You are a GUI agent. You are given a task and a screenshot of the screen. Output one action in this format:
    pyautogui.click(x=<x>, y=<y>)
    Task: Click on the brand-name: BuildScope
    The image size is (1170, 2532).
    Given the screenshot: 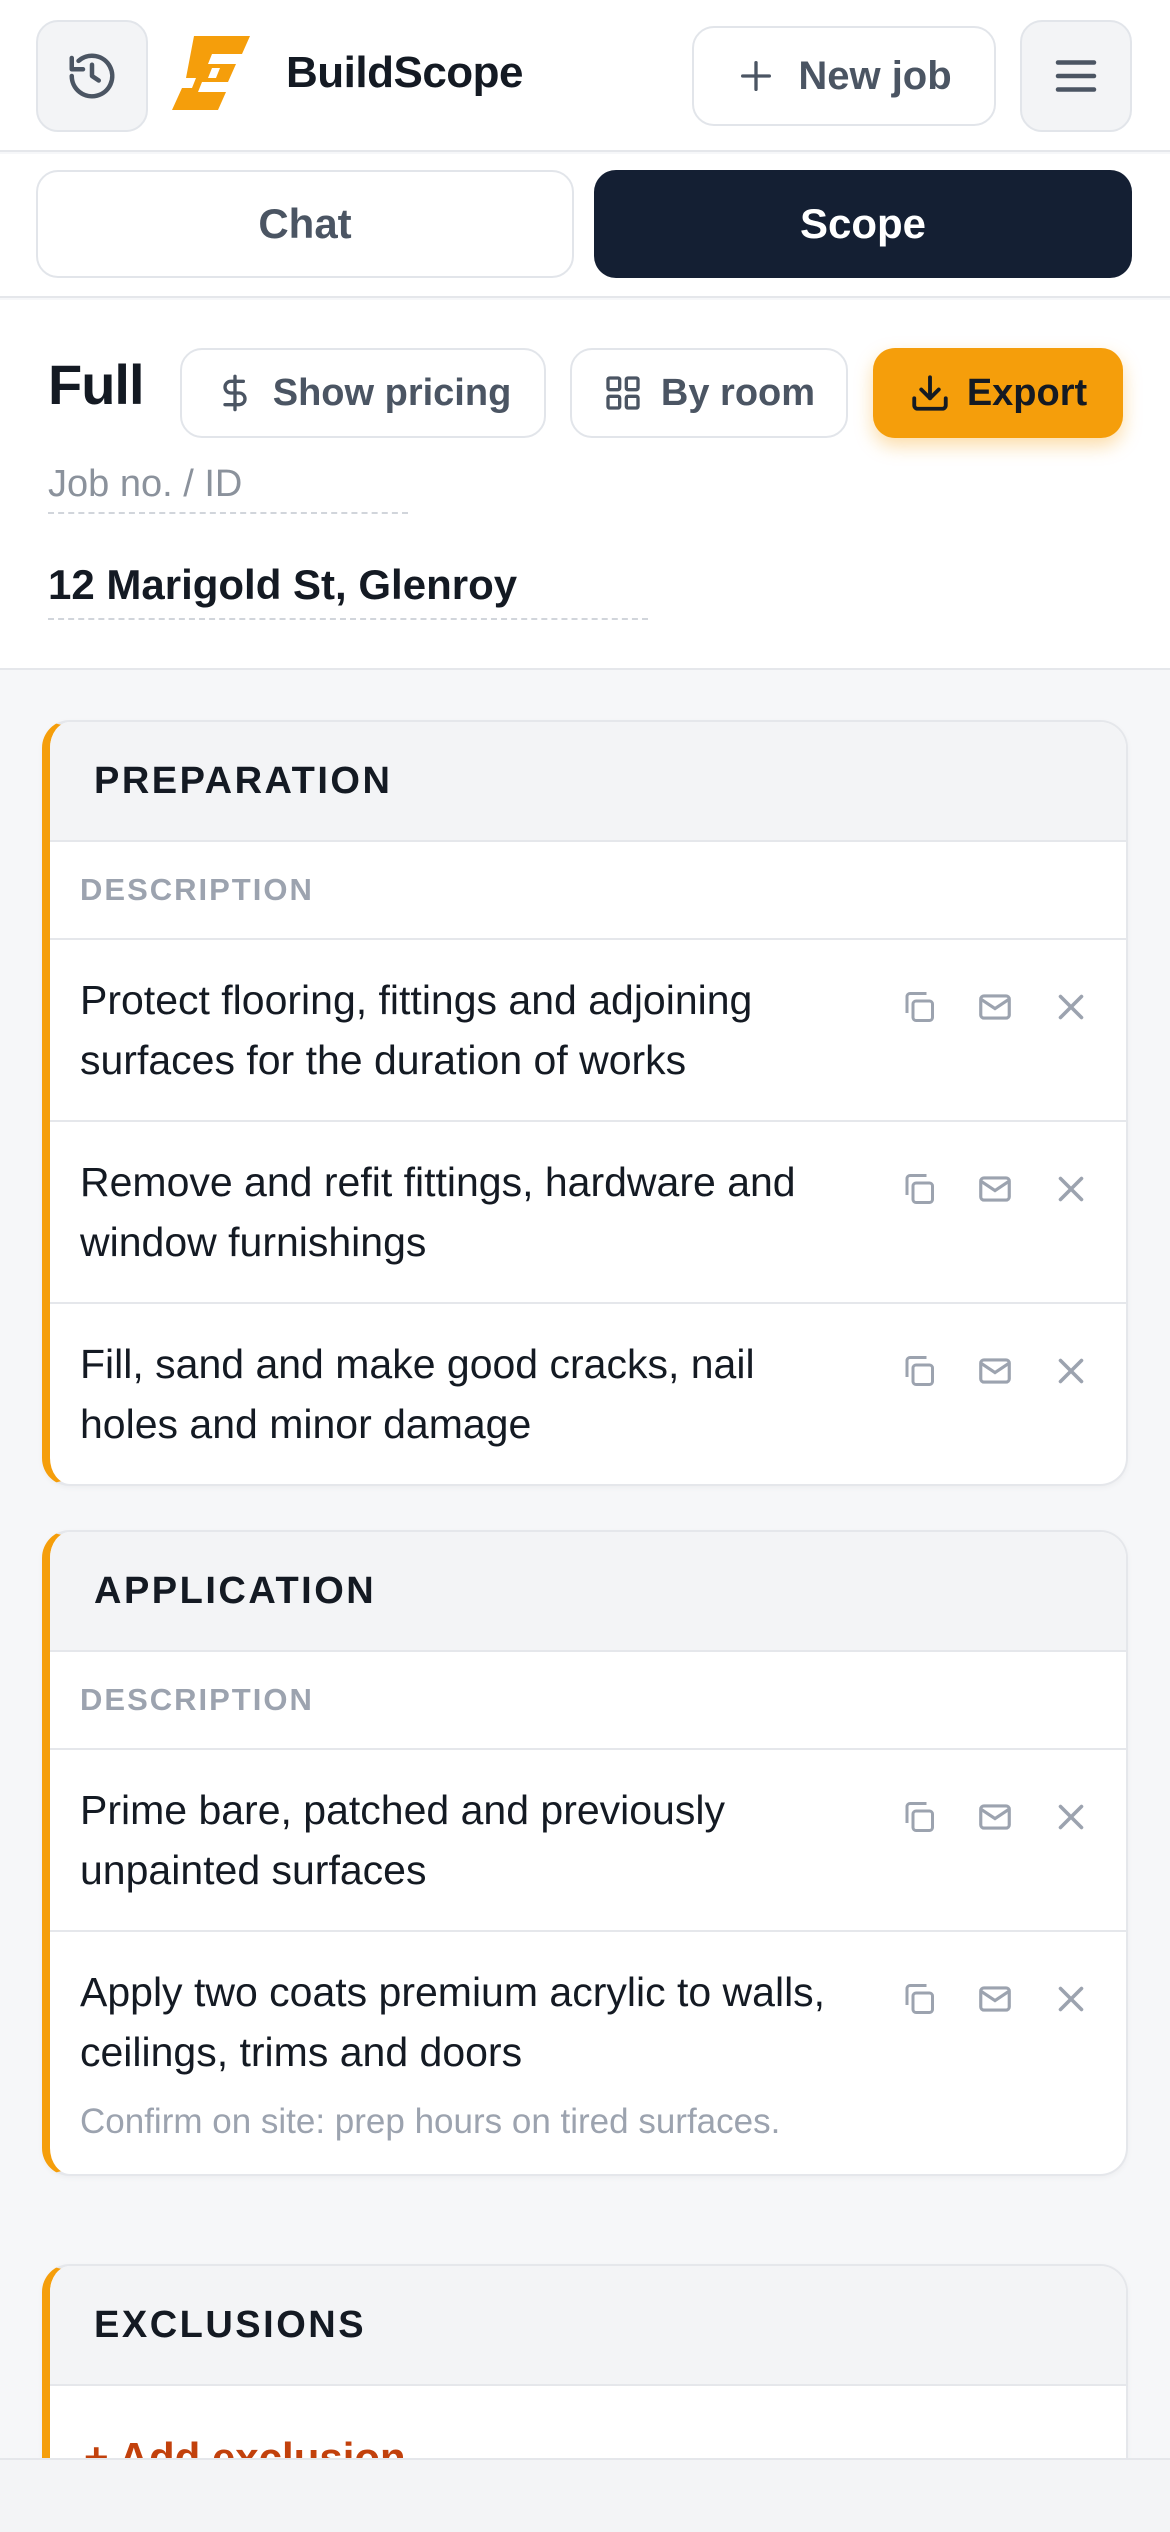 What is the action you would take?
    pyautogui.click(x=405, y=72)
    